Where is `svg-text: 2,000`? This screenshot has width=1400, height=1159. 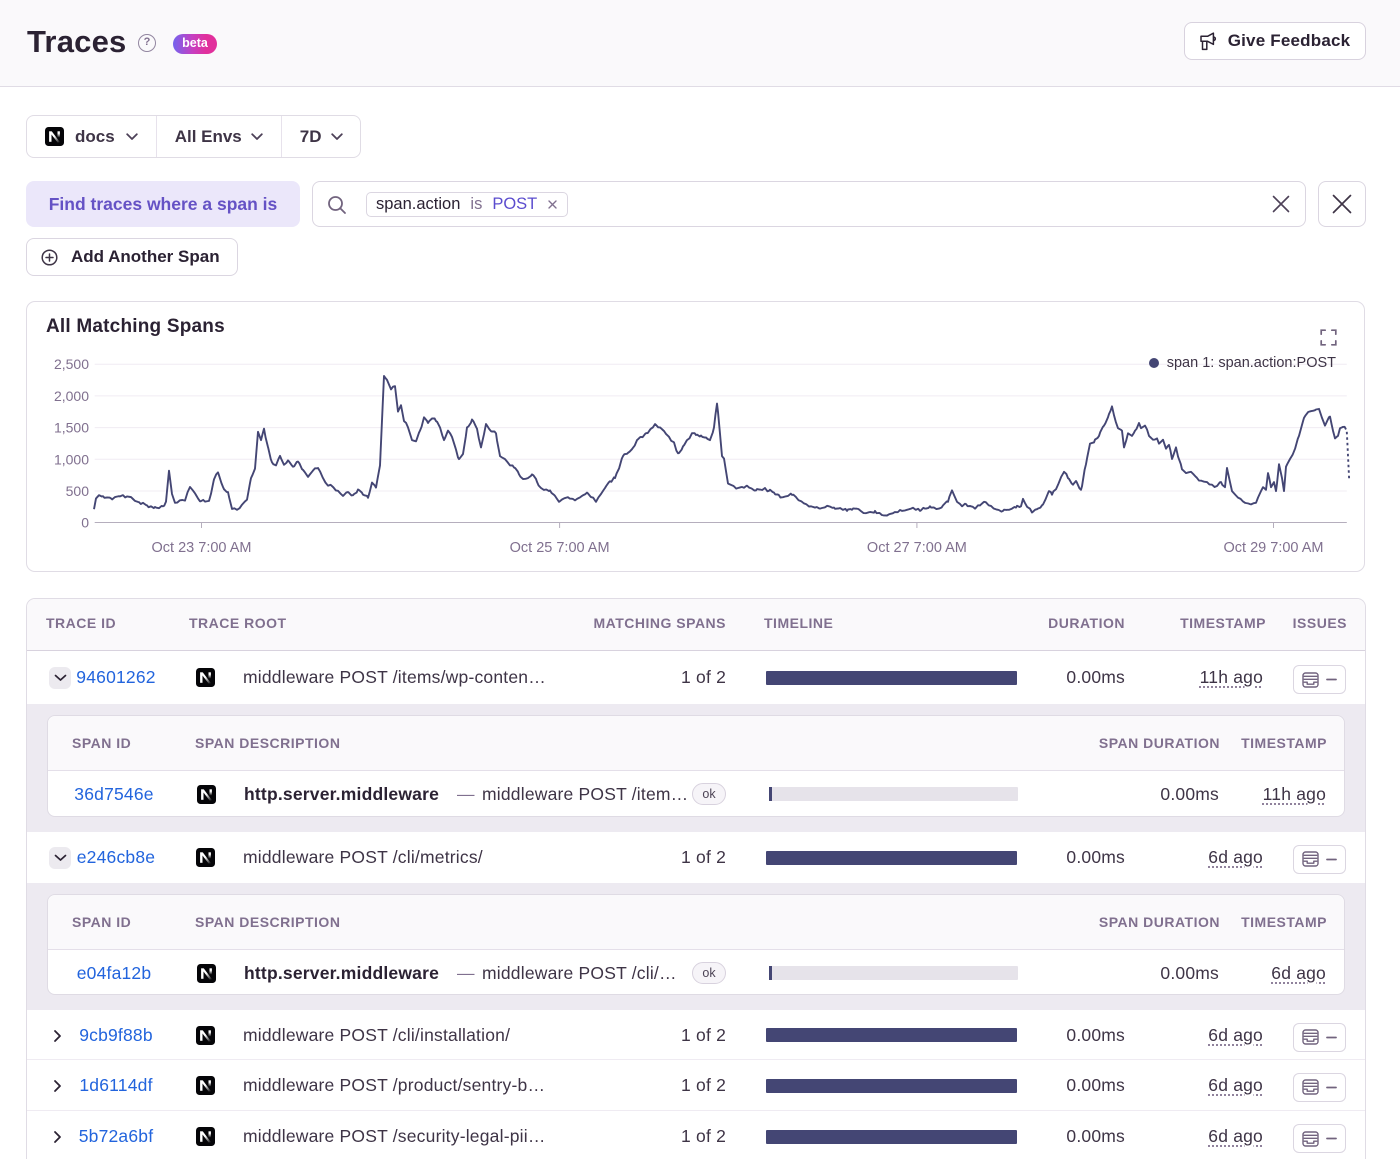 svg-text: 2,000 is located at coordinates (71, 396).